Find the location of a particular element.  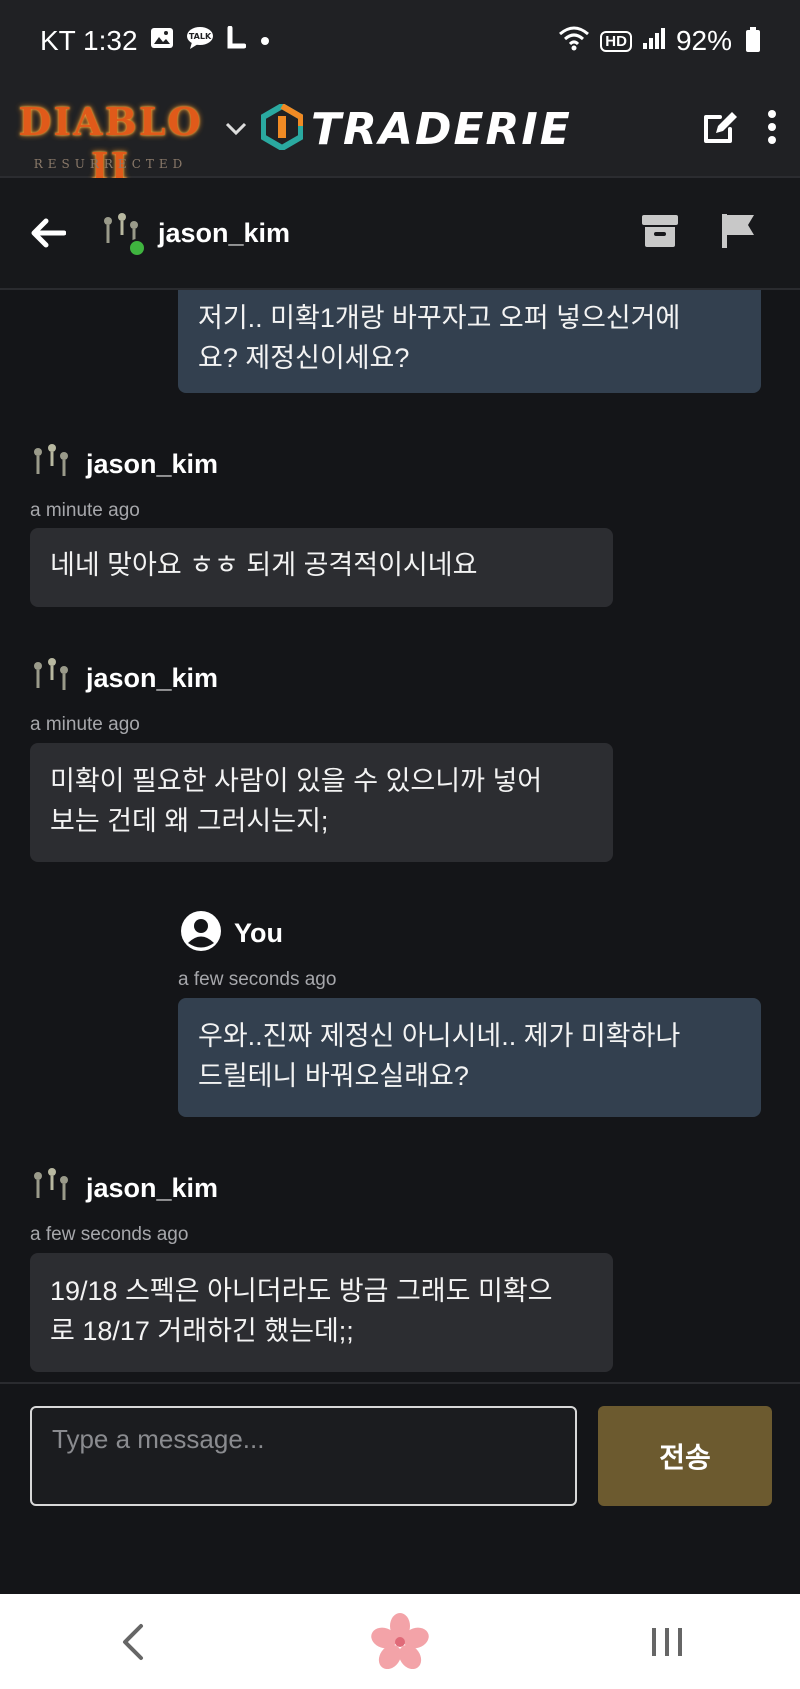

flag-icon is located at coordinates (738, 233).